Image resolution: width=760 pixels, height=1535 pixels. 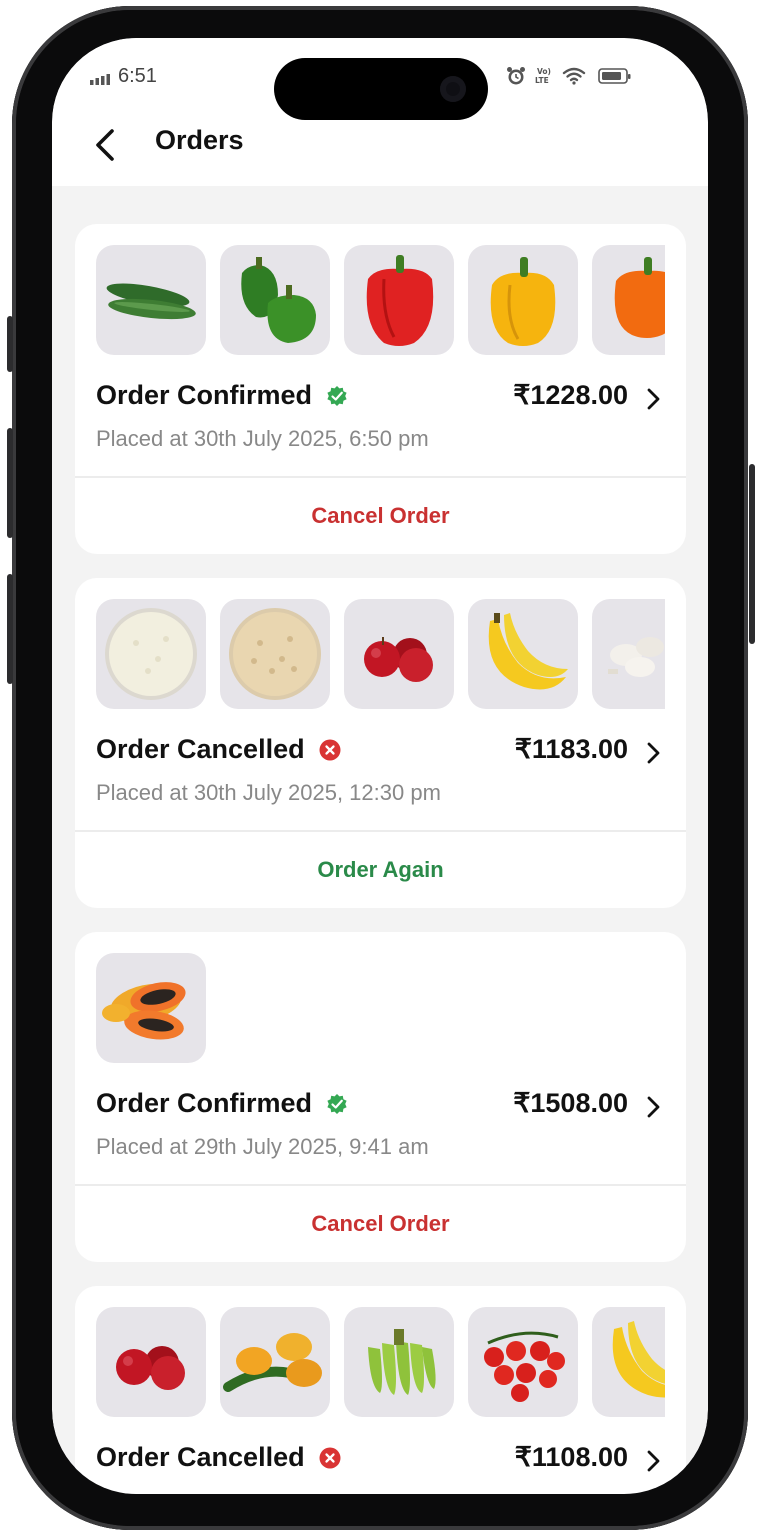 What do you see at coordinates (380, 870) in the screenshot?
I see `order-again-button: Order Again` at bounding box center [380, 870].